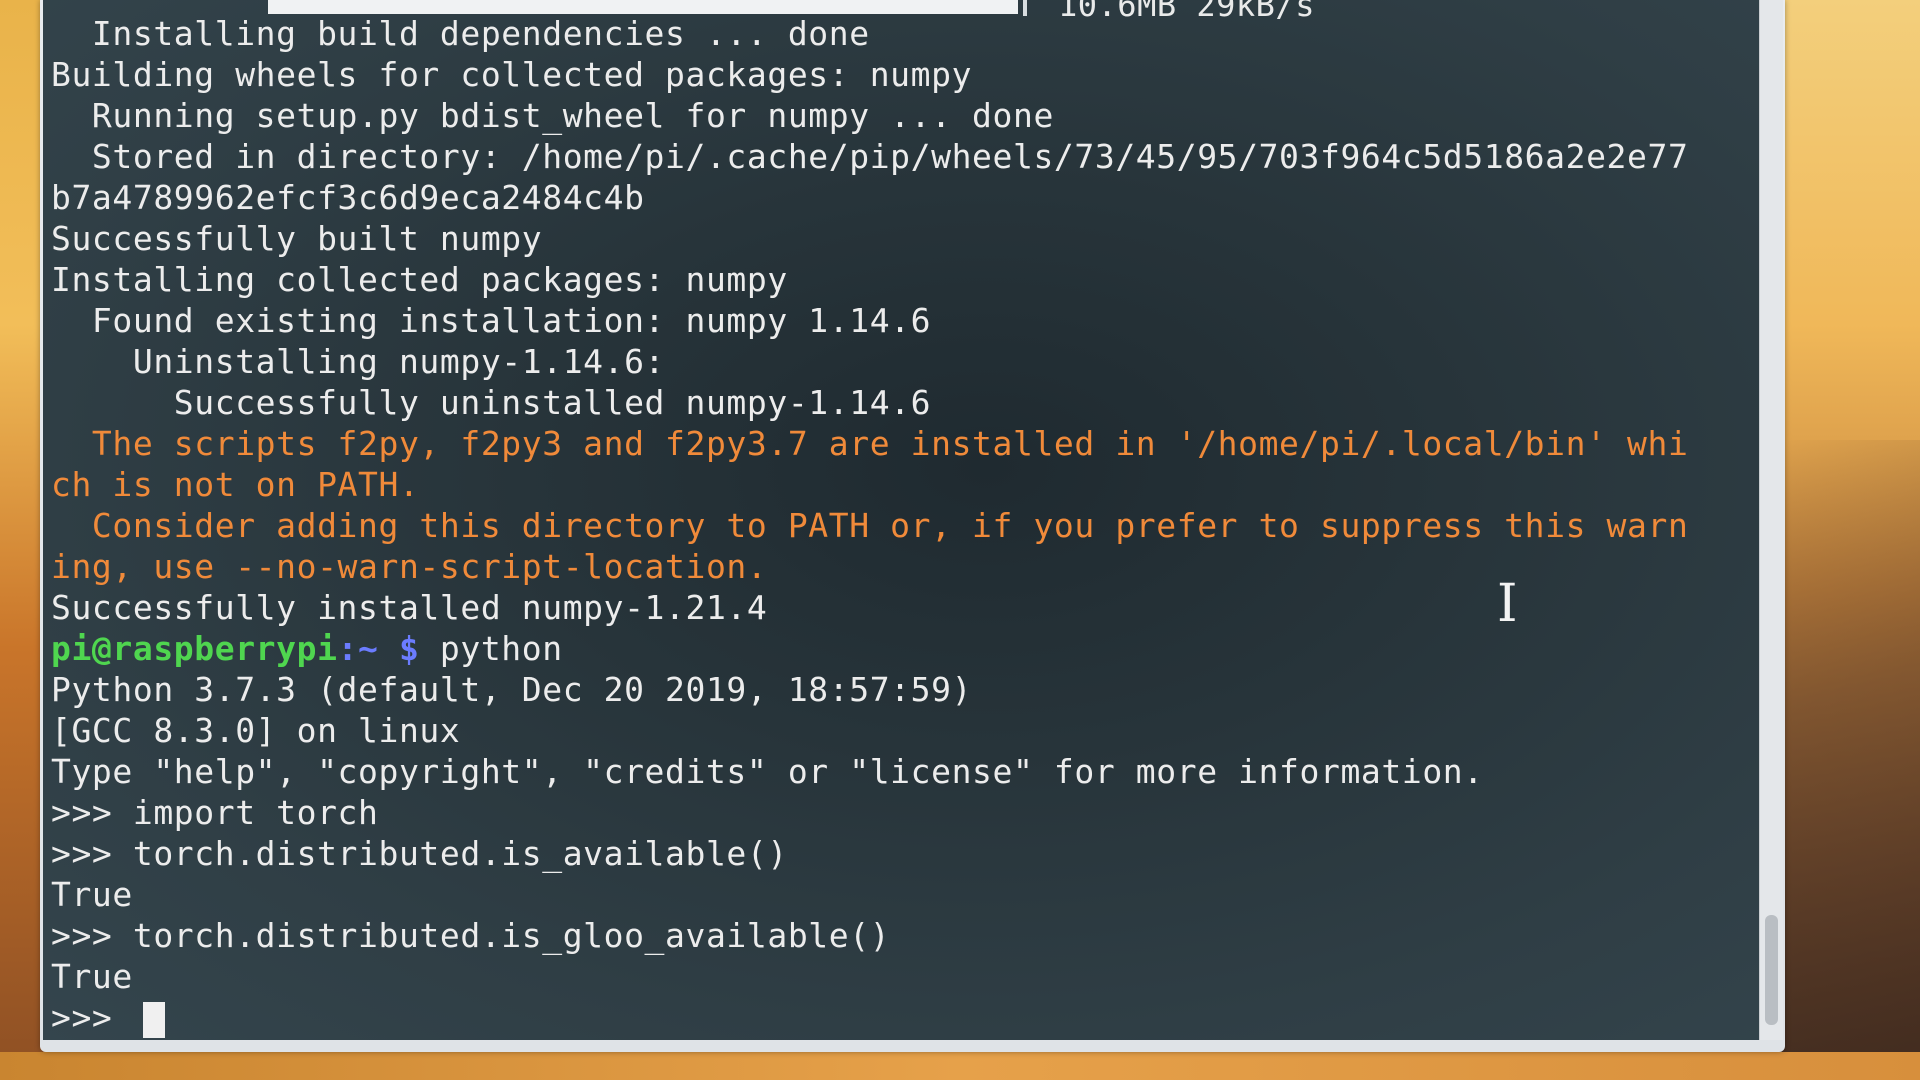  Describe the element at coordinates (153, 1019) in the screenshot. I see `text-cursor` at that location.